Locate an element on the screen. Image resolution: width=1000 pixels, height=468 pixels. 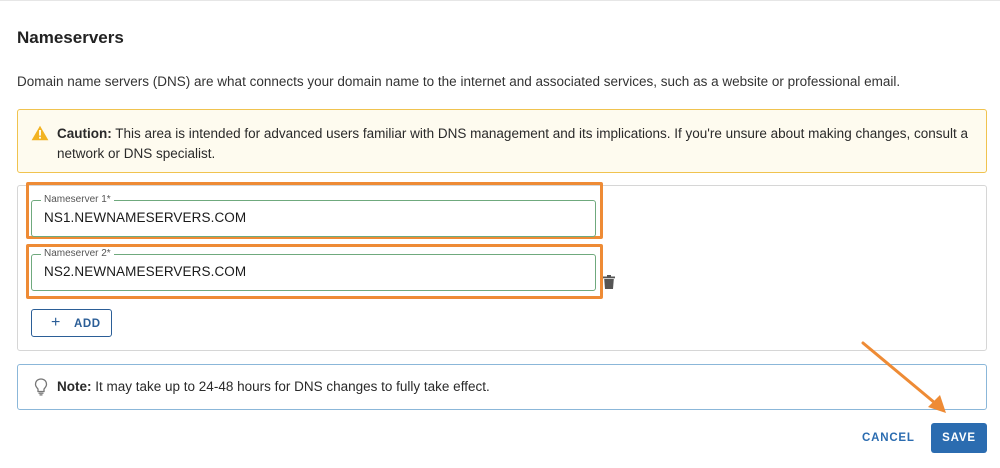
plus-icon: + is located at coordinates (56, 322).